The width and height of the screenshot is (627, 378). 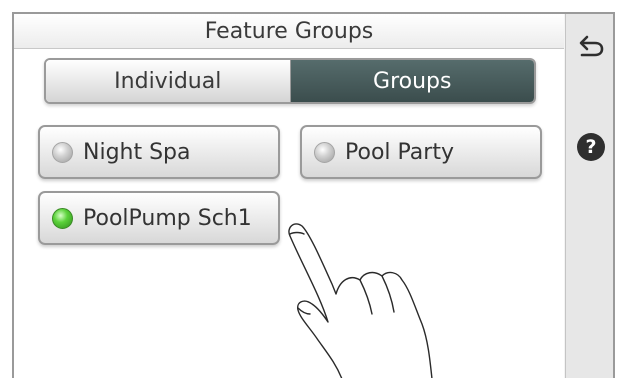 What do you see at coordinates (589, 196) in the screenshot?
I see `sidebar: ?` at bounding box center [589, 196].